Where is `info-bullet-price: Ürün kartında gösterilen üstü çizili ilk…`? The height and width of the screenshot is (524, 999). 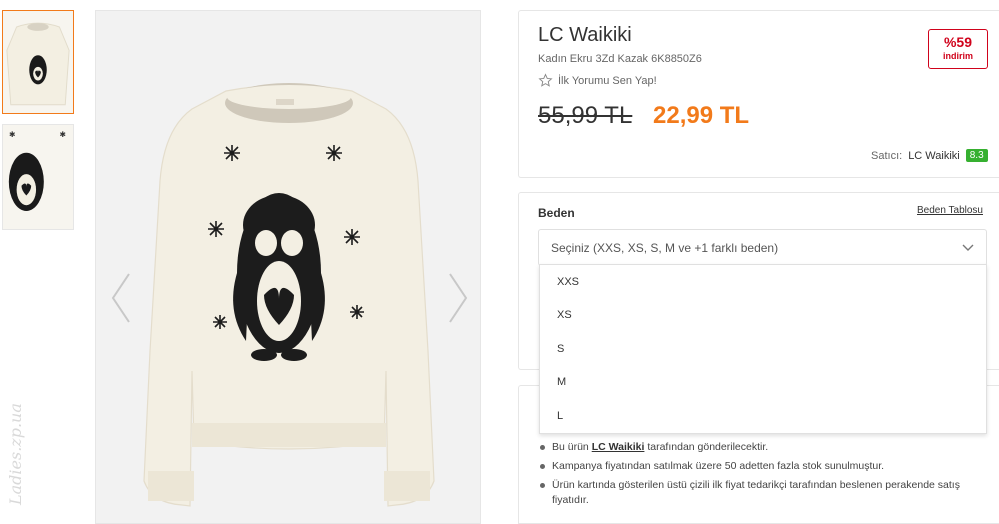
info-bullet-price: Ürün kartında gösterilen üstü çizili ilk… is located at coordinates (758, 493).